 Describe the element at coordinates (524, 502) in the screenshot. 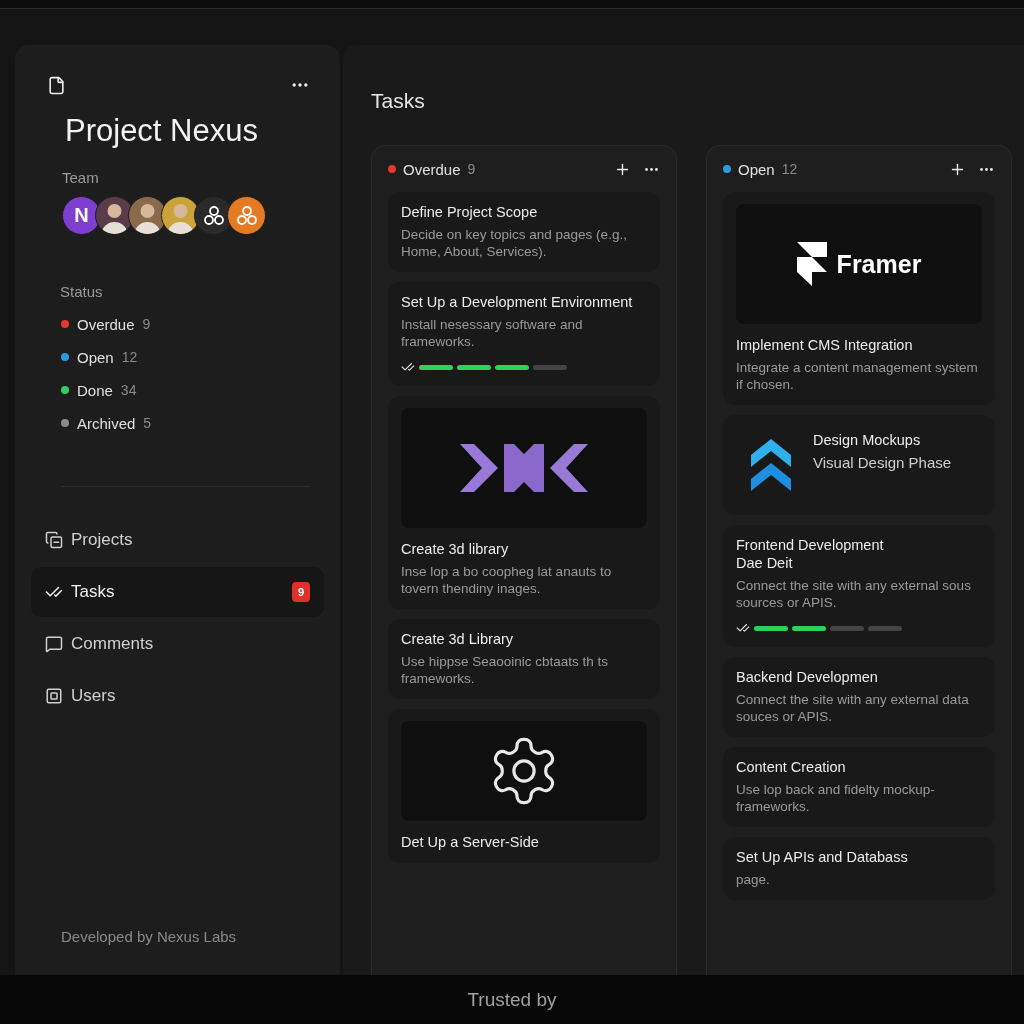

I see `task-card: Create 3d library Inse lop a bo coopheg lat anauts to tovern thendiny inages.` at that location.